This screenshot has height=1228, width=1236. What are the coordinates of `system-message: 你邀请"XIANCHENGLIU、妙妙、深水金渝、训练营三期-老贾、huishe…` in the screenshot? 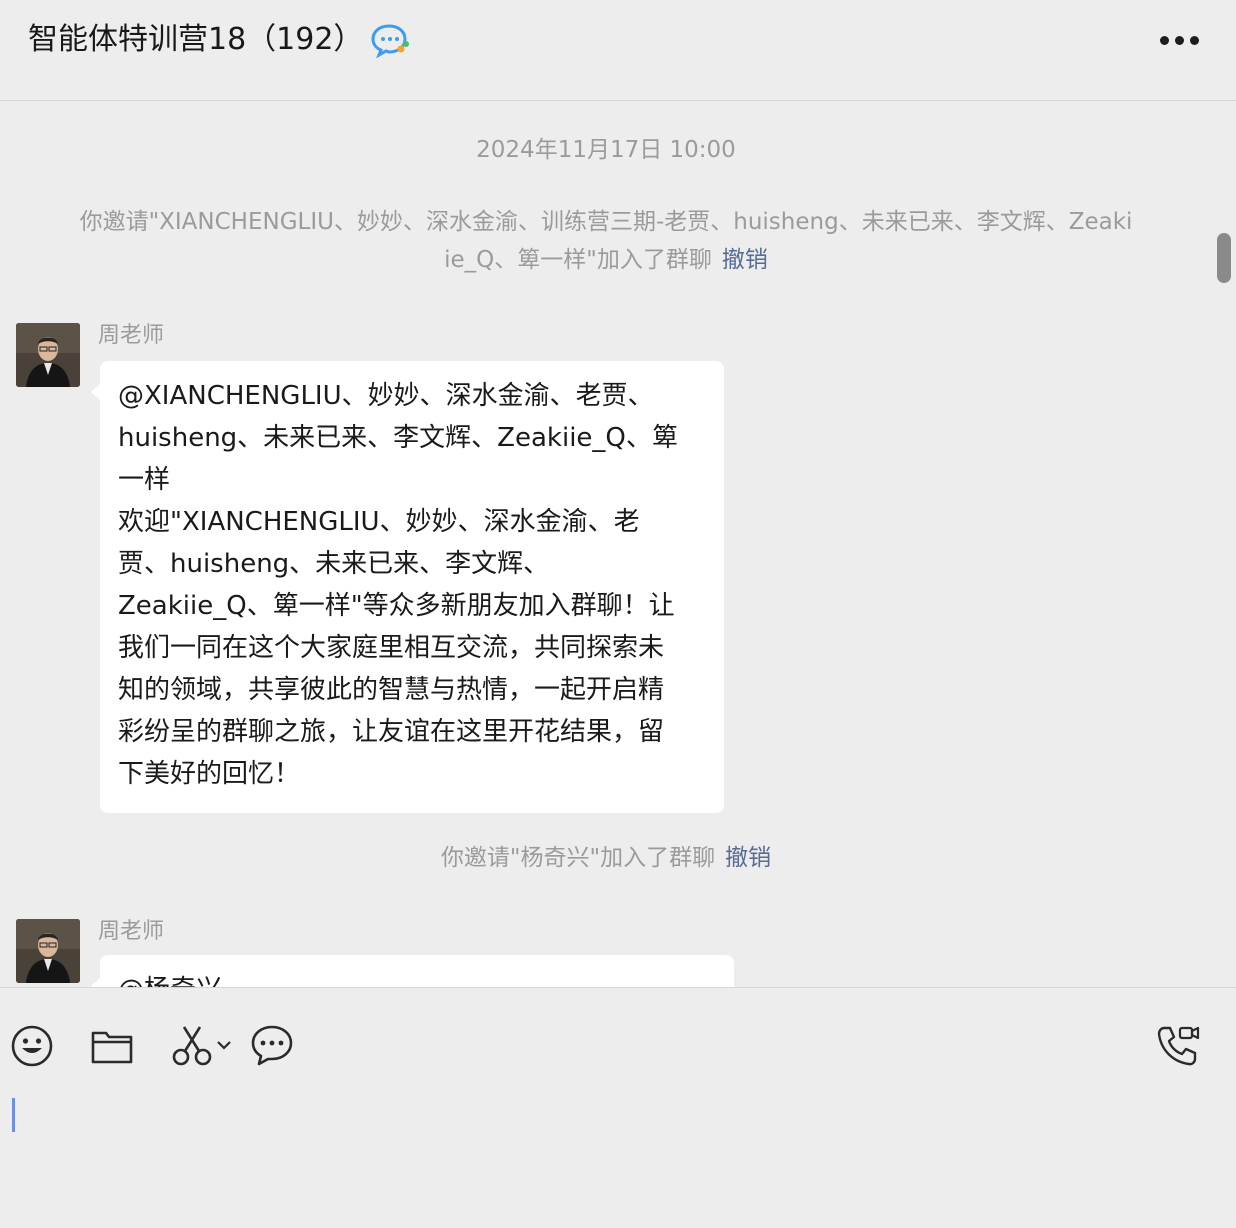 It's located at (606, 241).